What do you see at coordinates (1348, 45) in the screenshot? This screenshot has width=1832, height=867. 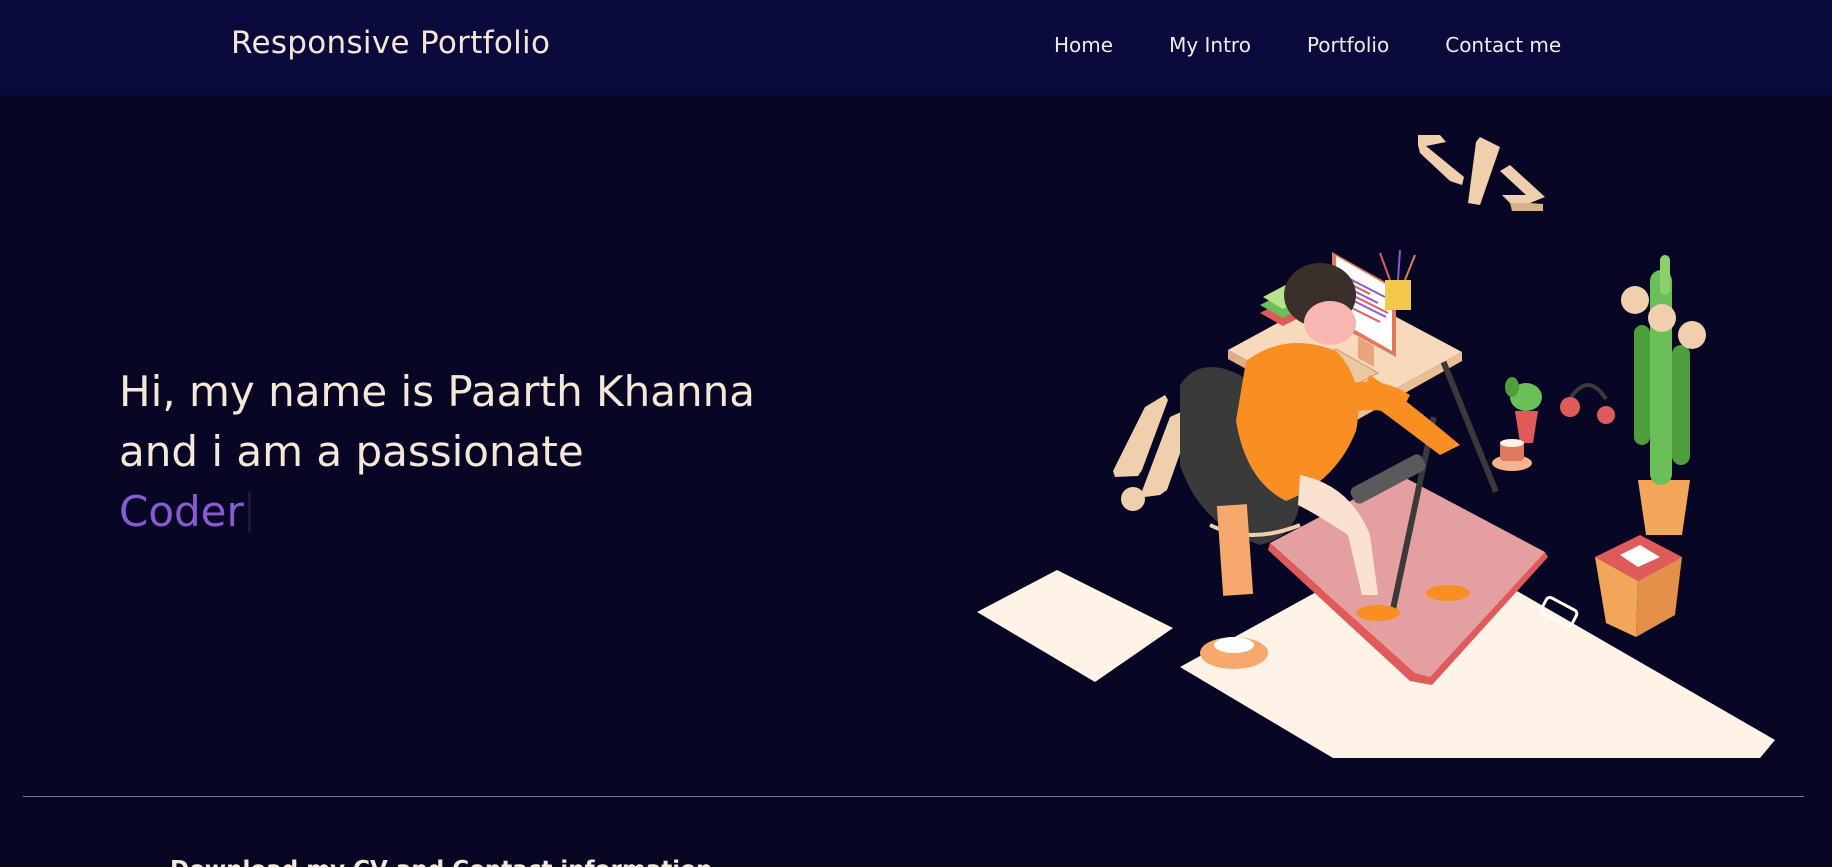 I see `nav-link-portfolio: Portfolio` at bounding box center [1348, 45].